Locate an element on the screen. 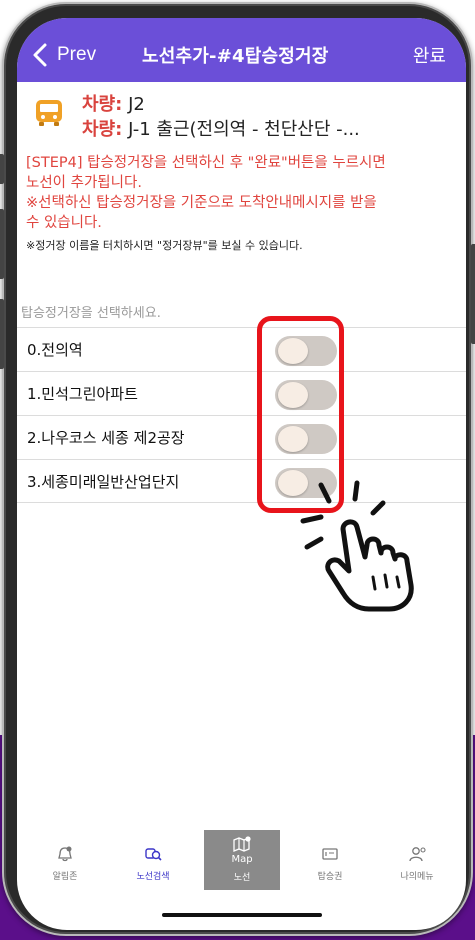 The width and height of the screenshot is (475, 940). power-button is located at coordinates (473, 294).